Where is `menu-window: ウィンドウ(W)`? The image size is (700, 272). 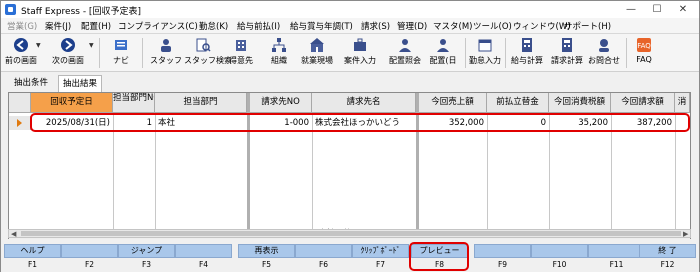 menu-window: ウィンドウ(W) is located at coordinates (542, 26).